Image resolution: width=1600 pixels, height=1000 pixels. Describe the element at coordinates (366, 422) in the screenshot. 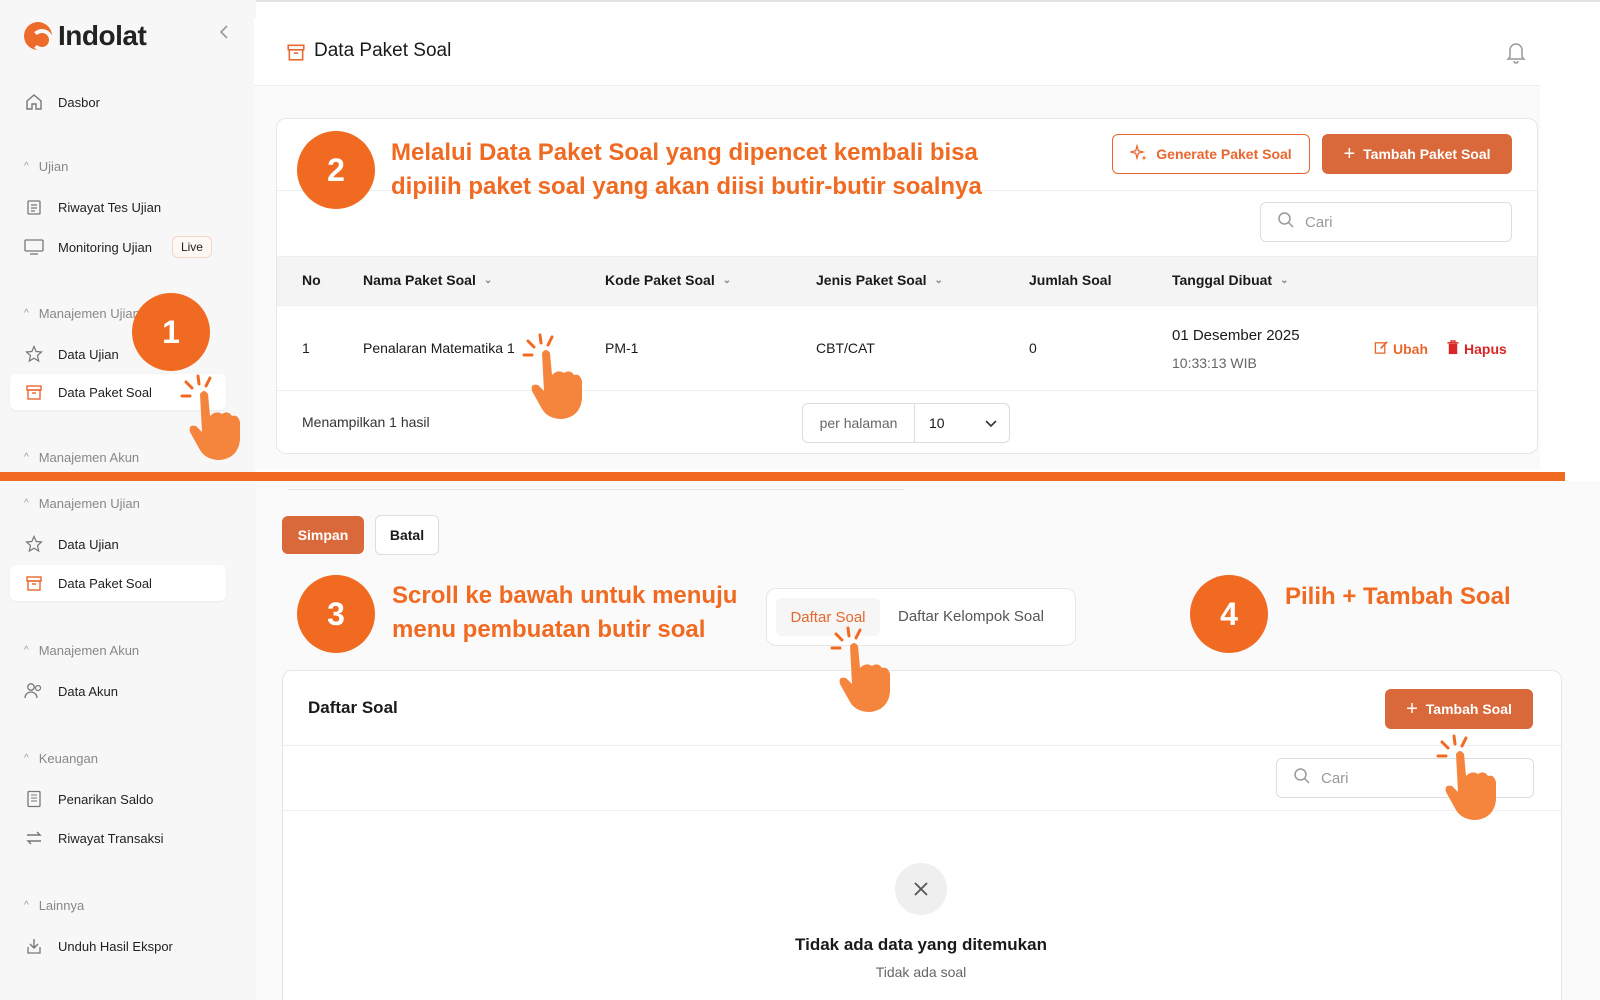

I see `result-count: Menampilkan 1 hasil` at that location.